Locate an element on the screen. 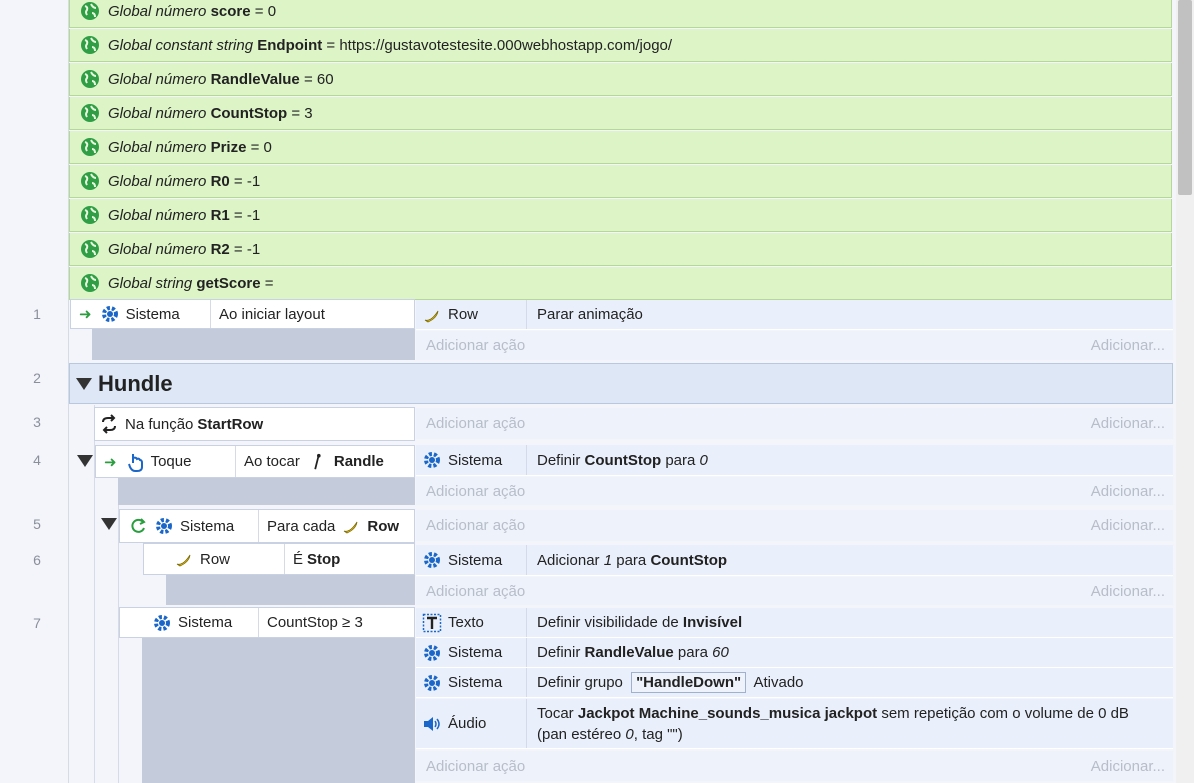  global-variable-row: Global número R1 = -1 is located at coordinates (620, 215).